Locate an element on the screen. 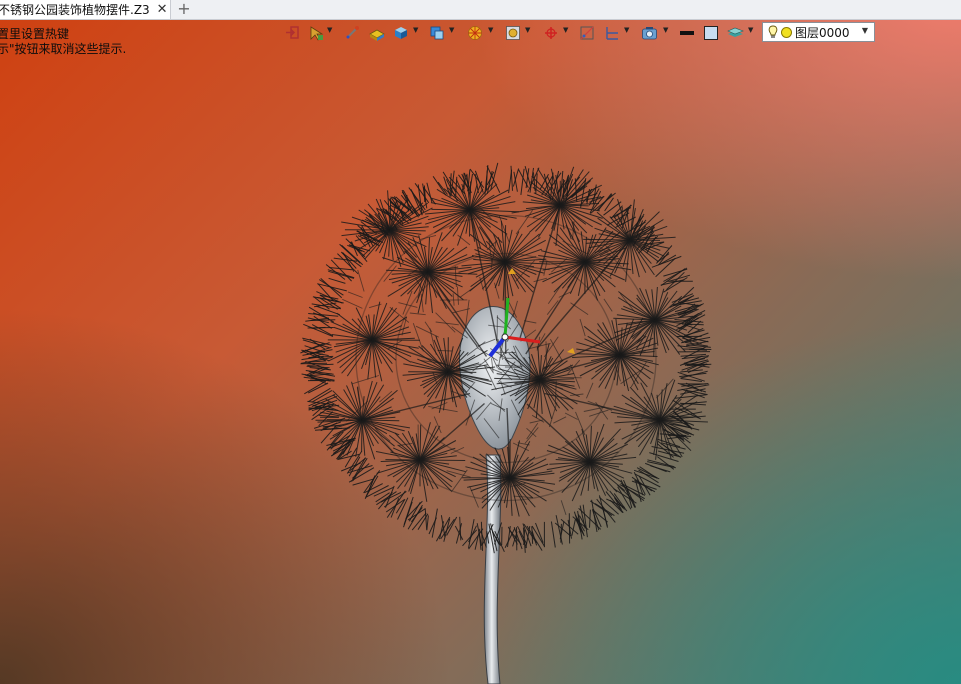  layer-manager-icon is located at coordinates (735, 32).